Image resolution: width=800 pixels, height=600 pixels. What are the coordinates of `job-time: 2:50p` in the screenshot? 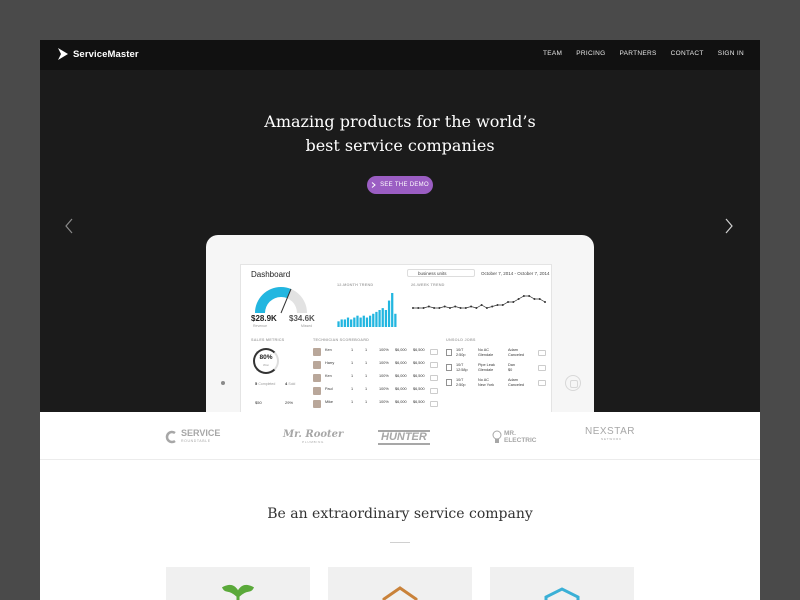 It's located at (461, 355).